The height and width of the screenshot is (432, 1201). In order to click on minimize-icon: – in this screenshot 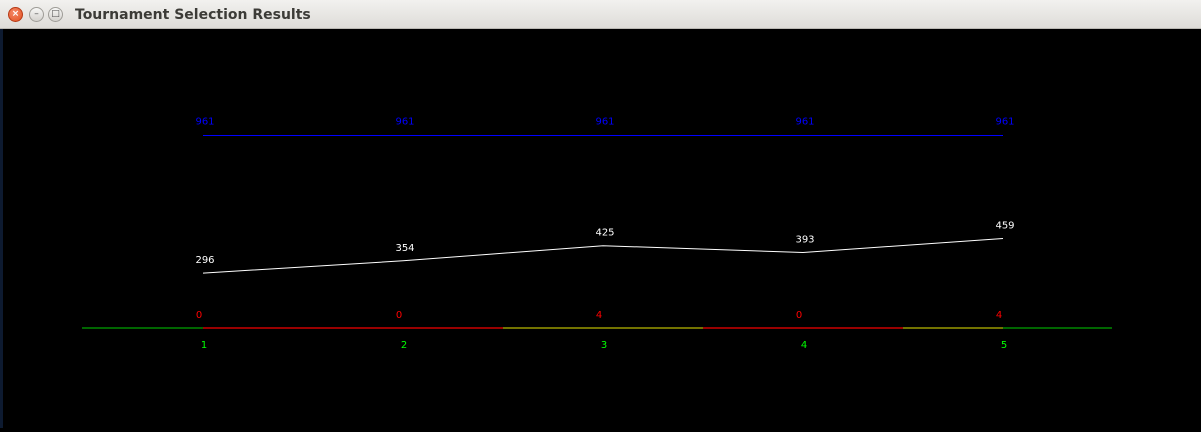, I will do `click(36, 14)`.